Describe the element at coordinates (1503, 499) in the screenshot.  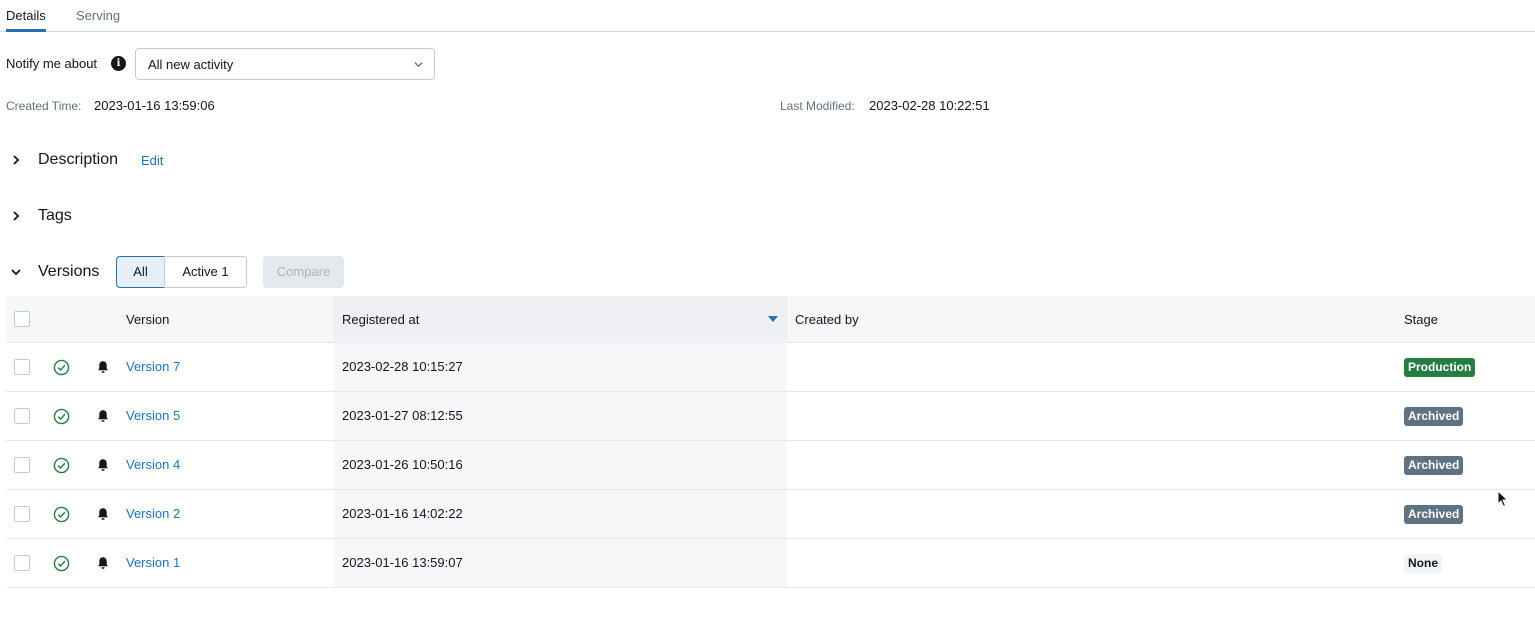
I see `mouse-cursor-icon` at that location.